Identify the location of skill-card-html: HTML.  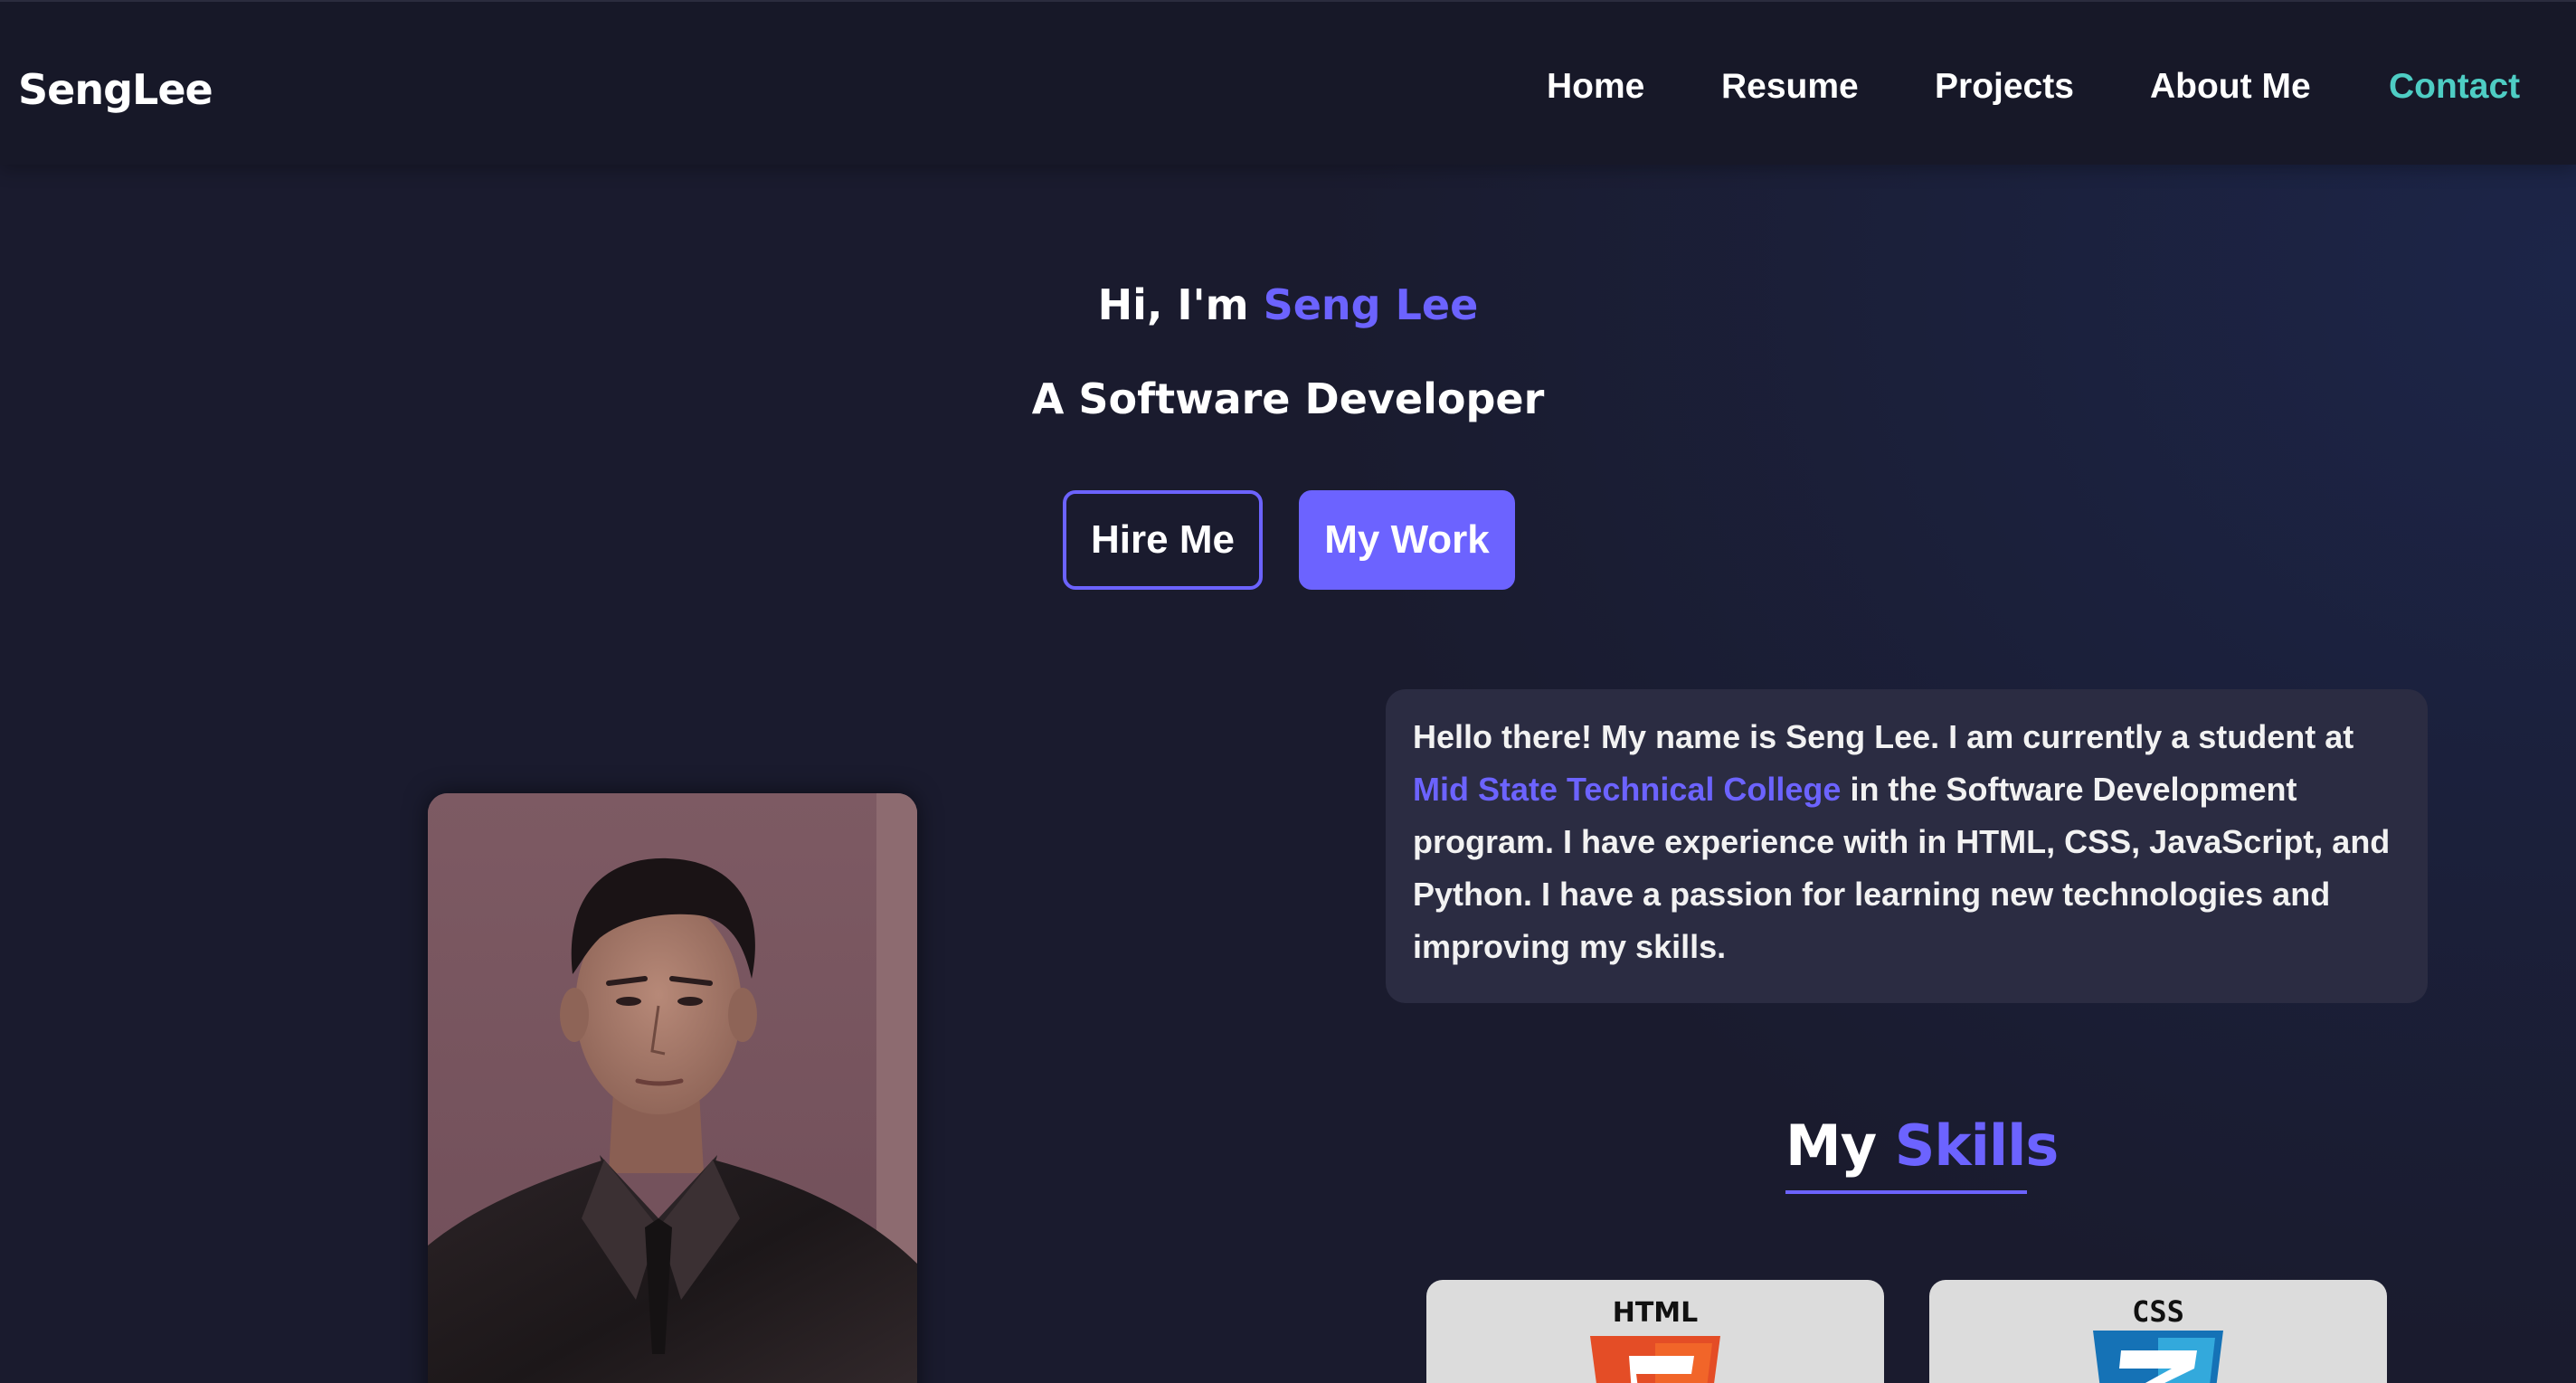
(1655, 1331).